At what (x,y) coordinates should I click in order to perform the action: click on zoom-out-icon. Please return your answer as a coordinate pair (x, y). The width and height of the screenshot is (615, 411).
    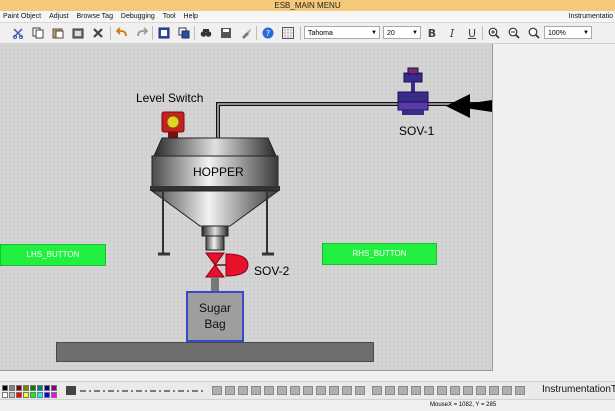
    Looking at the image, I should click on (514, 33).